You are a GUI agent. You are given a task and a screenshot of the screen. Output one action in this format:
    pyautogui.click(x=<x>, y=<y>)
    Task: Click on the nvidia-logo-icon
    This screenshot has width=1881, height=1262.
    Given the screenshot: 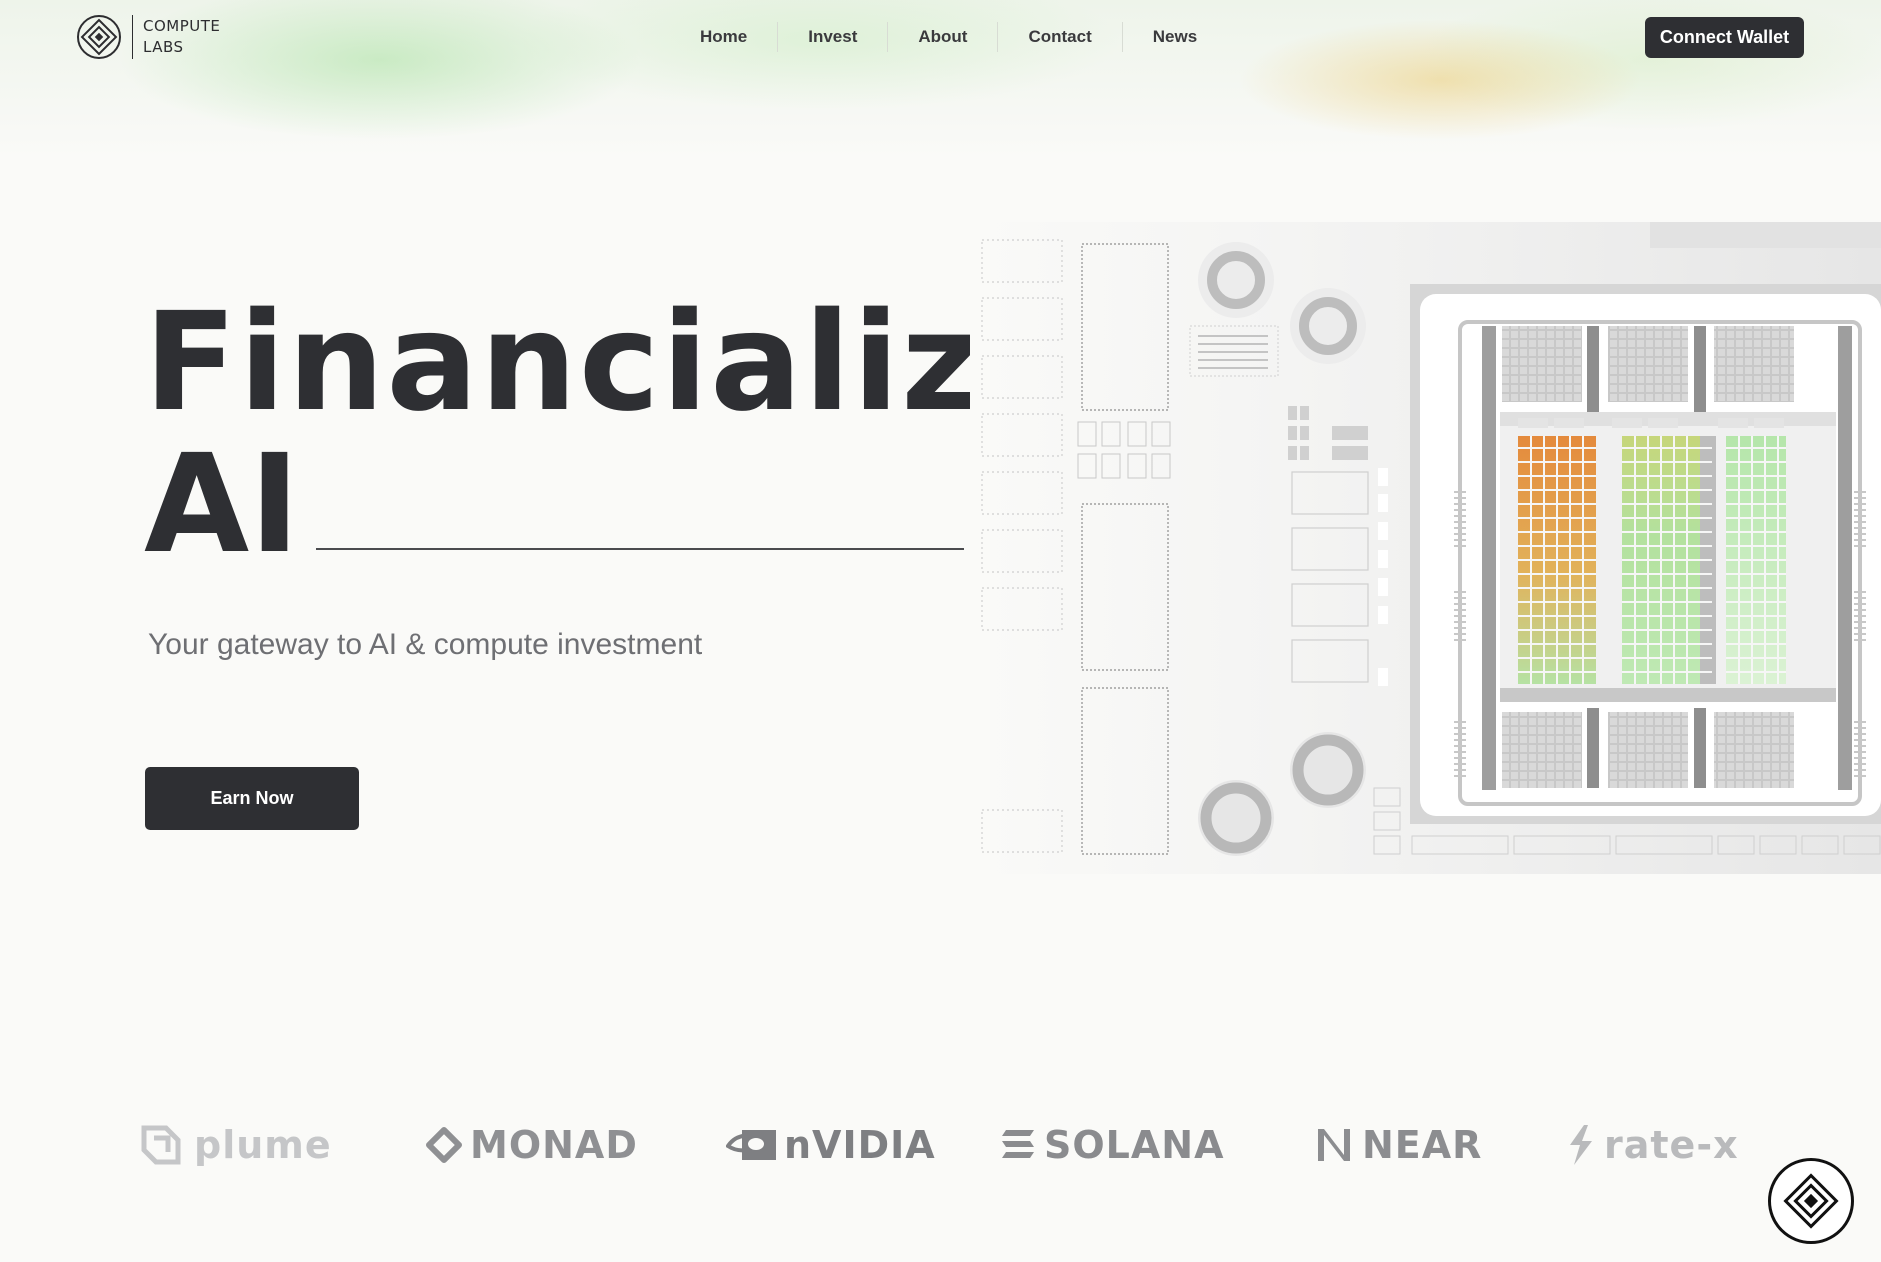 What is the action you would take?
    pyautogui.click(x=751, y=1145)
    